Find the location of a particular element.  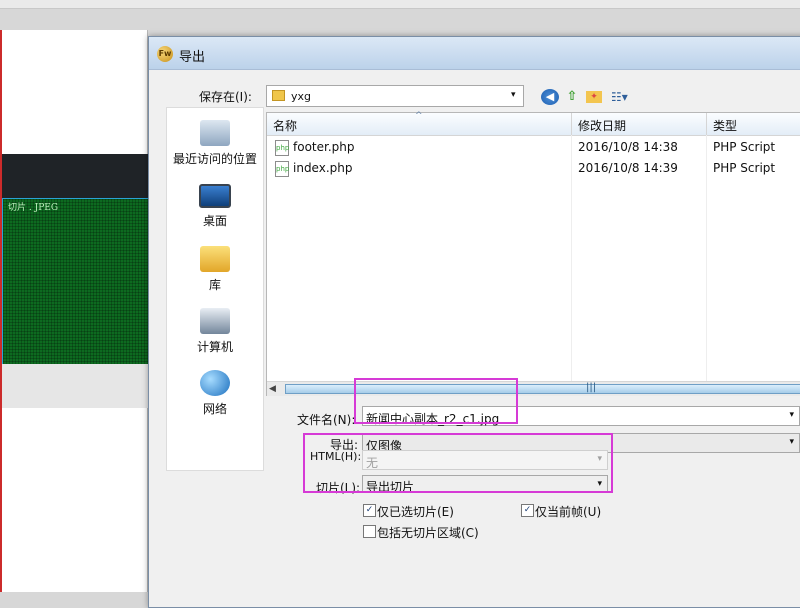

file-list-header: 名称 ^ 修改日期 类型 is located at coordinates (533, 123).